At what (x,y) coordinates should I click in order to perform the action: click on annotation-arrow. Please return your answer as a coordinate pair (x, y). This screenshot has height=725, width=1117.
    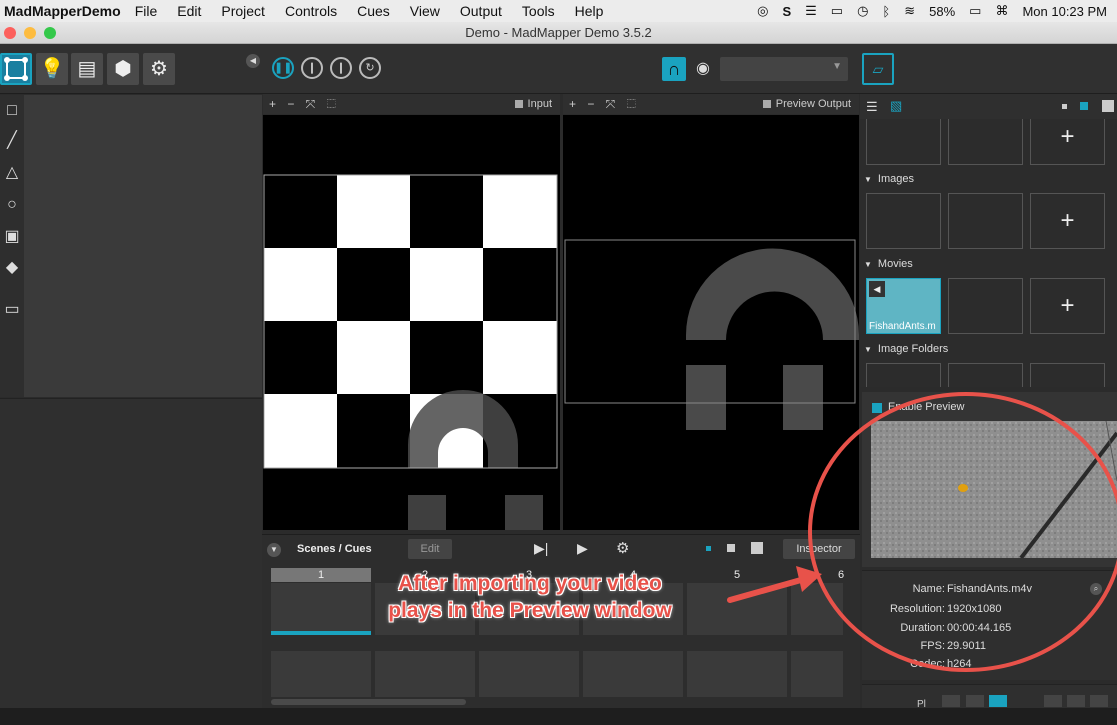
    Looking at the image, I should click on (774, 584).